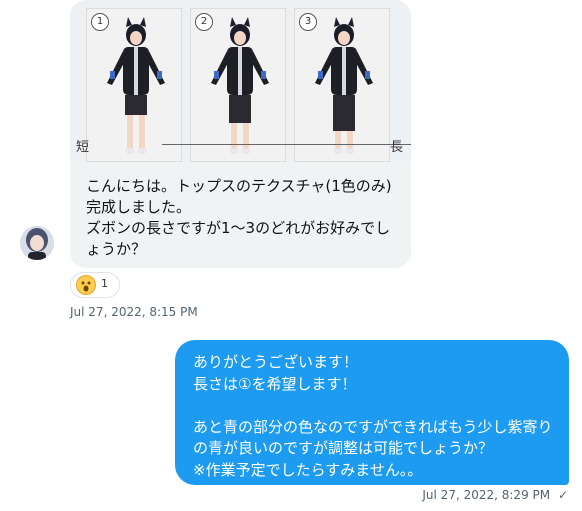 The image size is (582, 511). What do you see at coordinates (139, 207) in the screenshot?
I see `message-line: 完成しました。` at bounding box center [139, 207].